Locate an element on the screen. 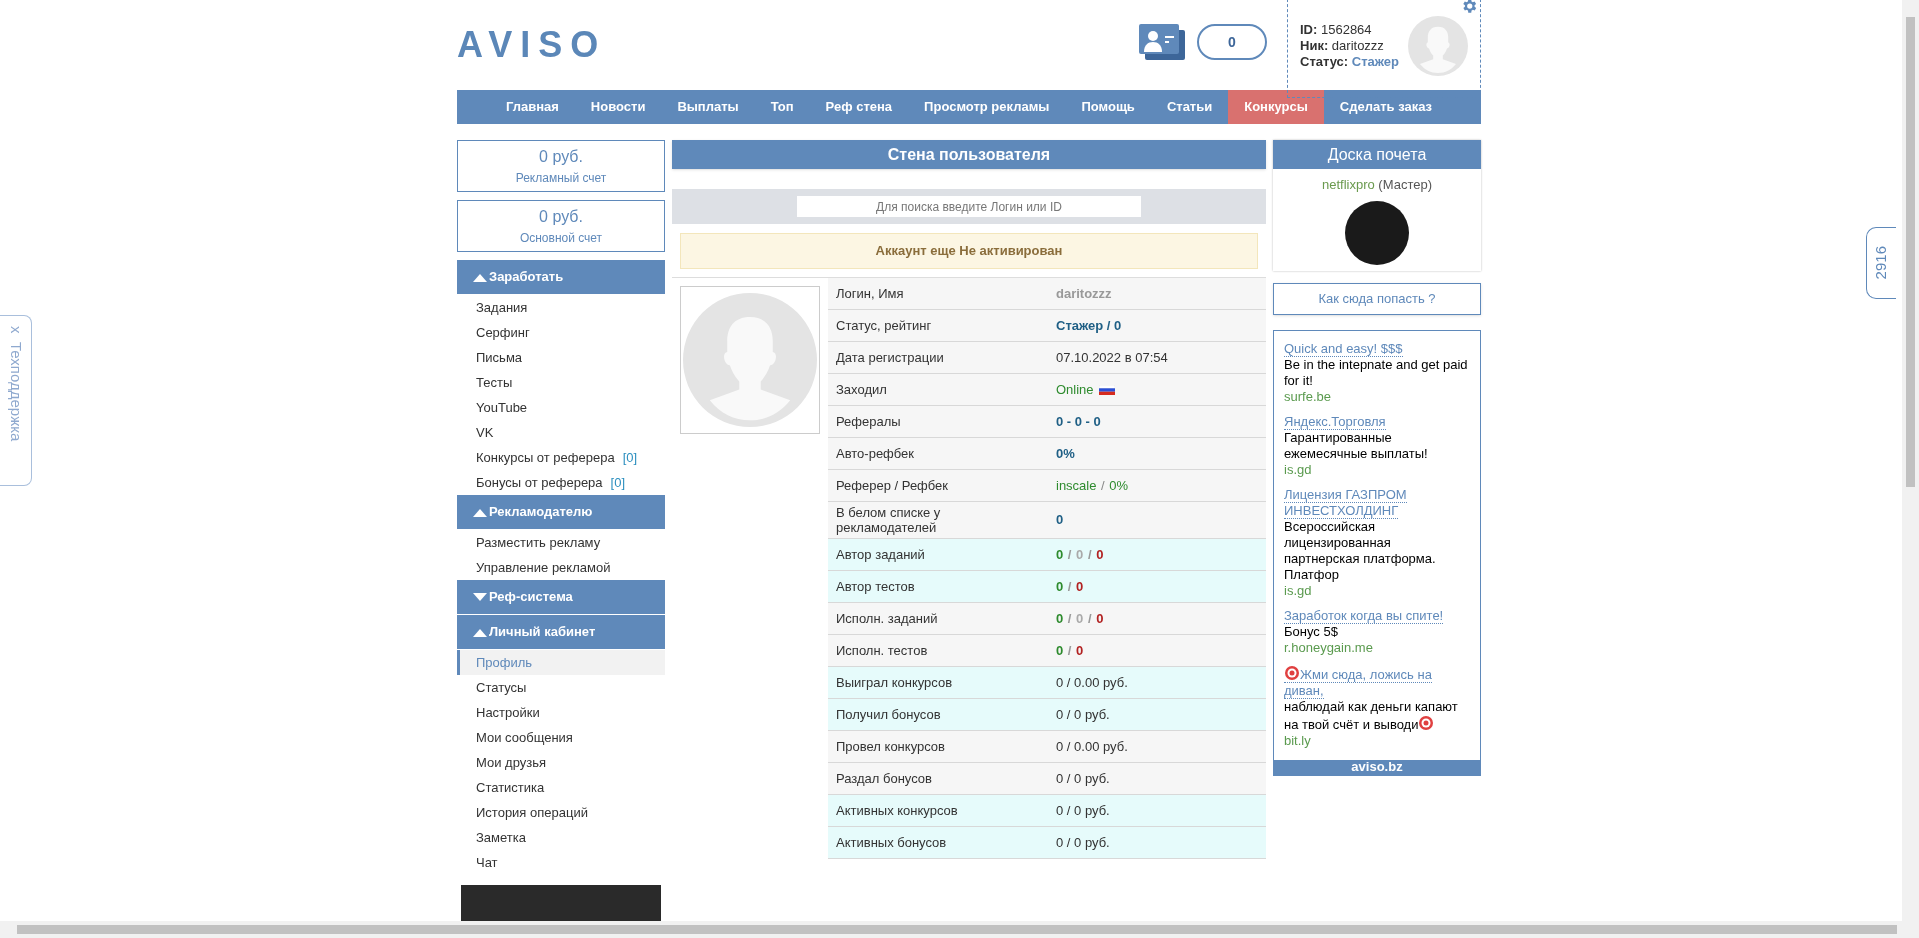  sidebar-section-header: Рекламодателю is located at coordinates (561, 512).